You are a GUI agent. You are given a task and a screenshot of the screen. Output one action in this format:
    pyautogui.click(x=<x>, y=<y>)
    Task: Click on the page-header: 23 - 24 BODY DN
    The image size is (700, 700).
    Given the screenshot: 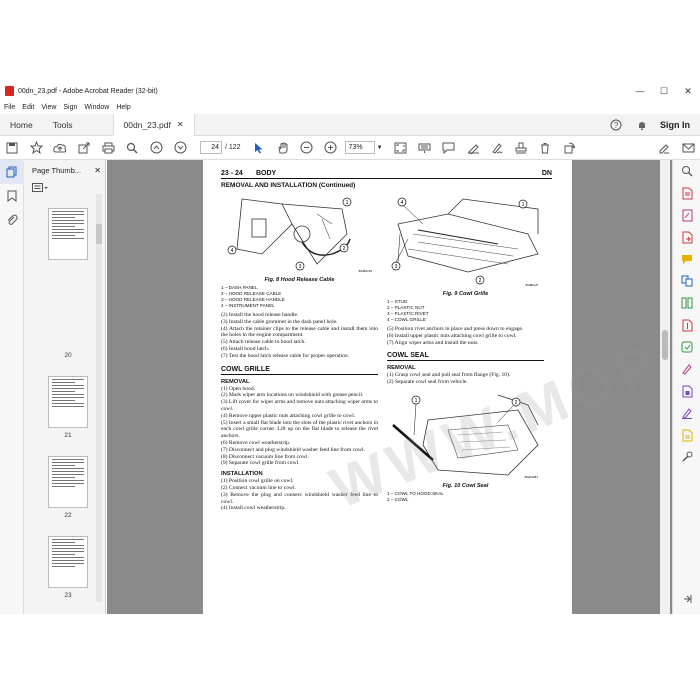 What is the action you would take?
    pyautogui.click(x=386, y=174)
    